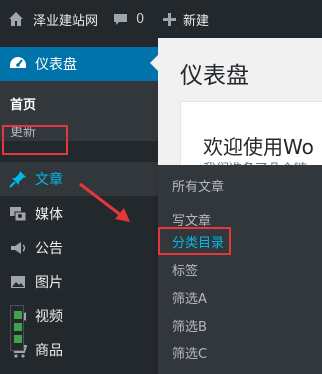 The width and height of the screenshot is (322, 374). I want to click on media-icon, so click(18, 214).